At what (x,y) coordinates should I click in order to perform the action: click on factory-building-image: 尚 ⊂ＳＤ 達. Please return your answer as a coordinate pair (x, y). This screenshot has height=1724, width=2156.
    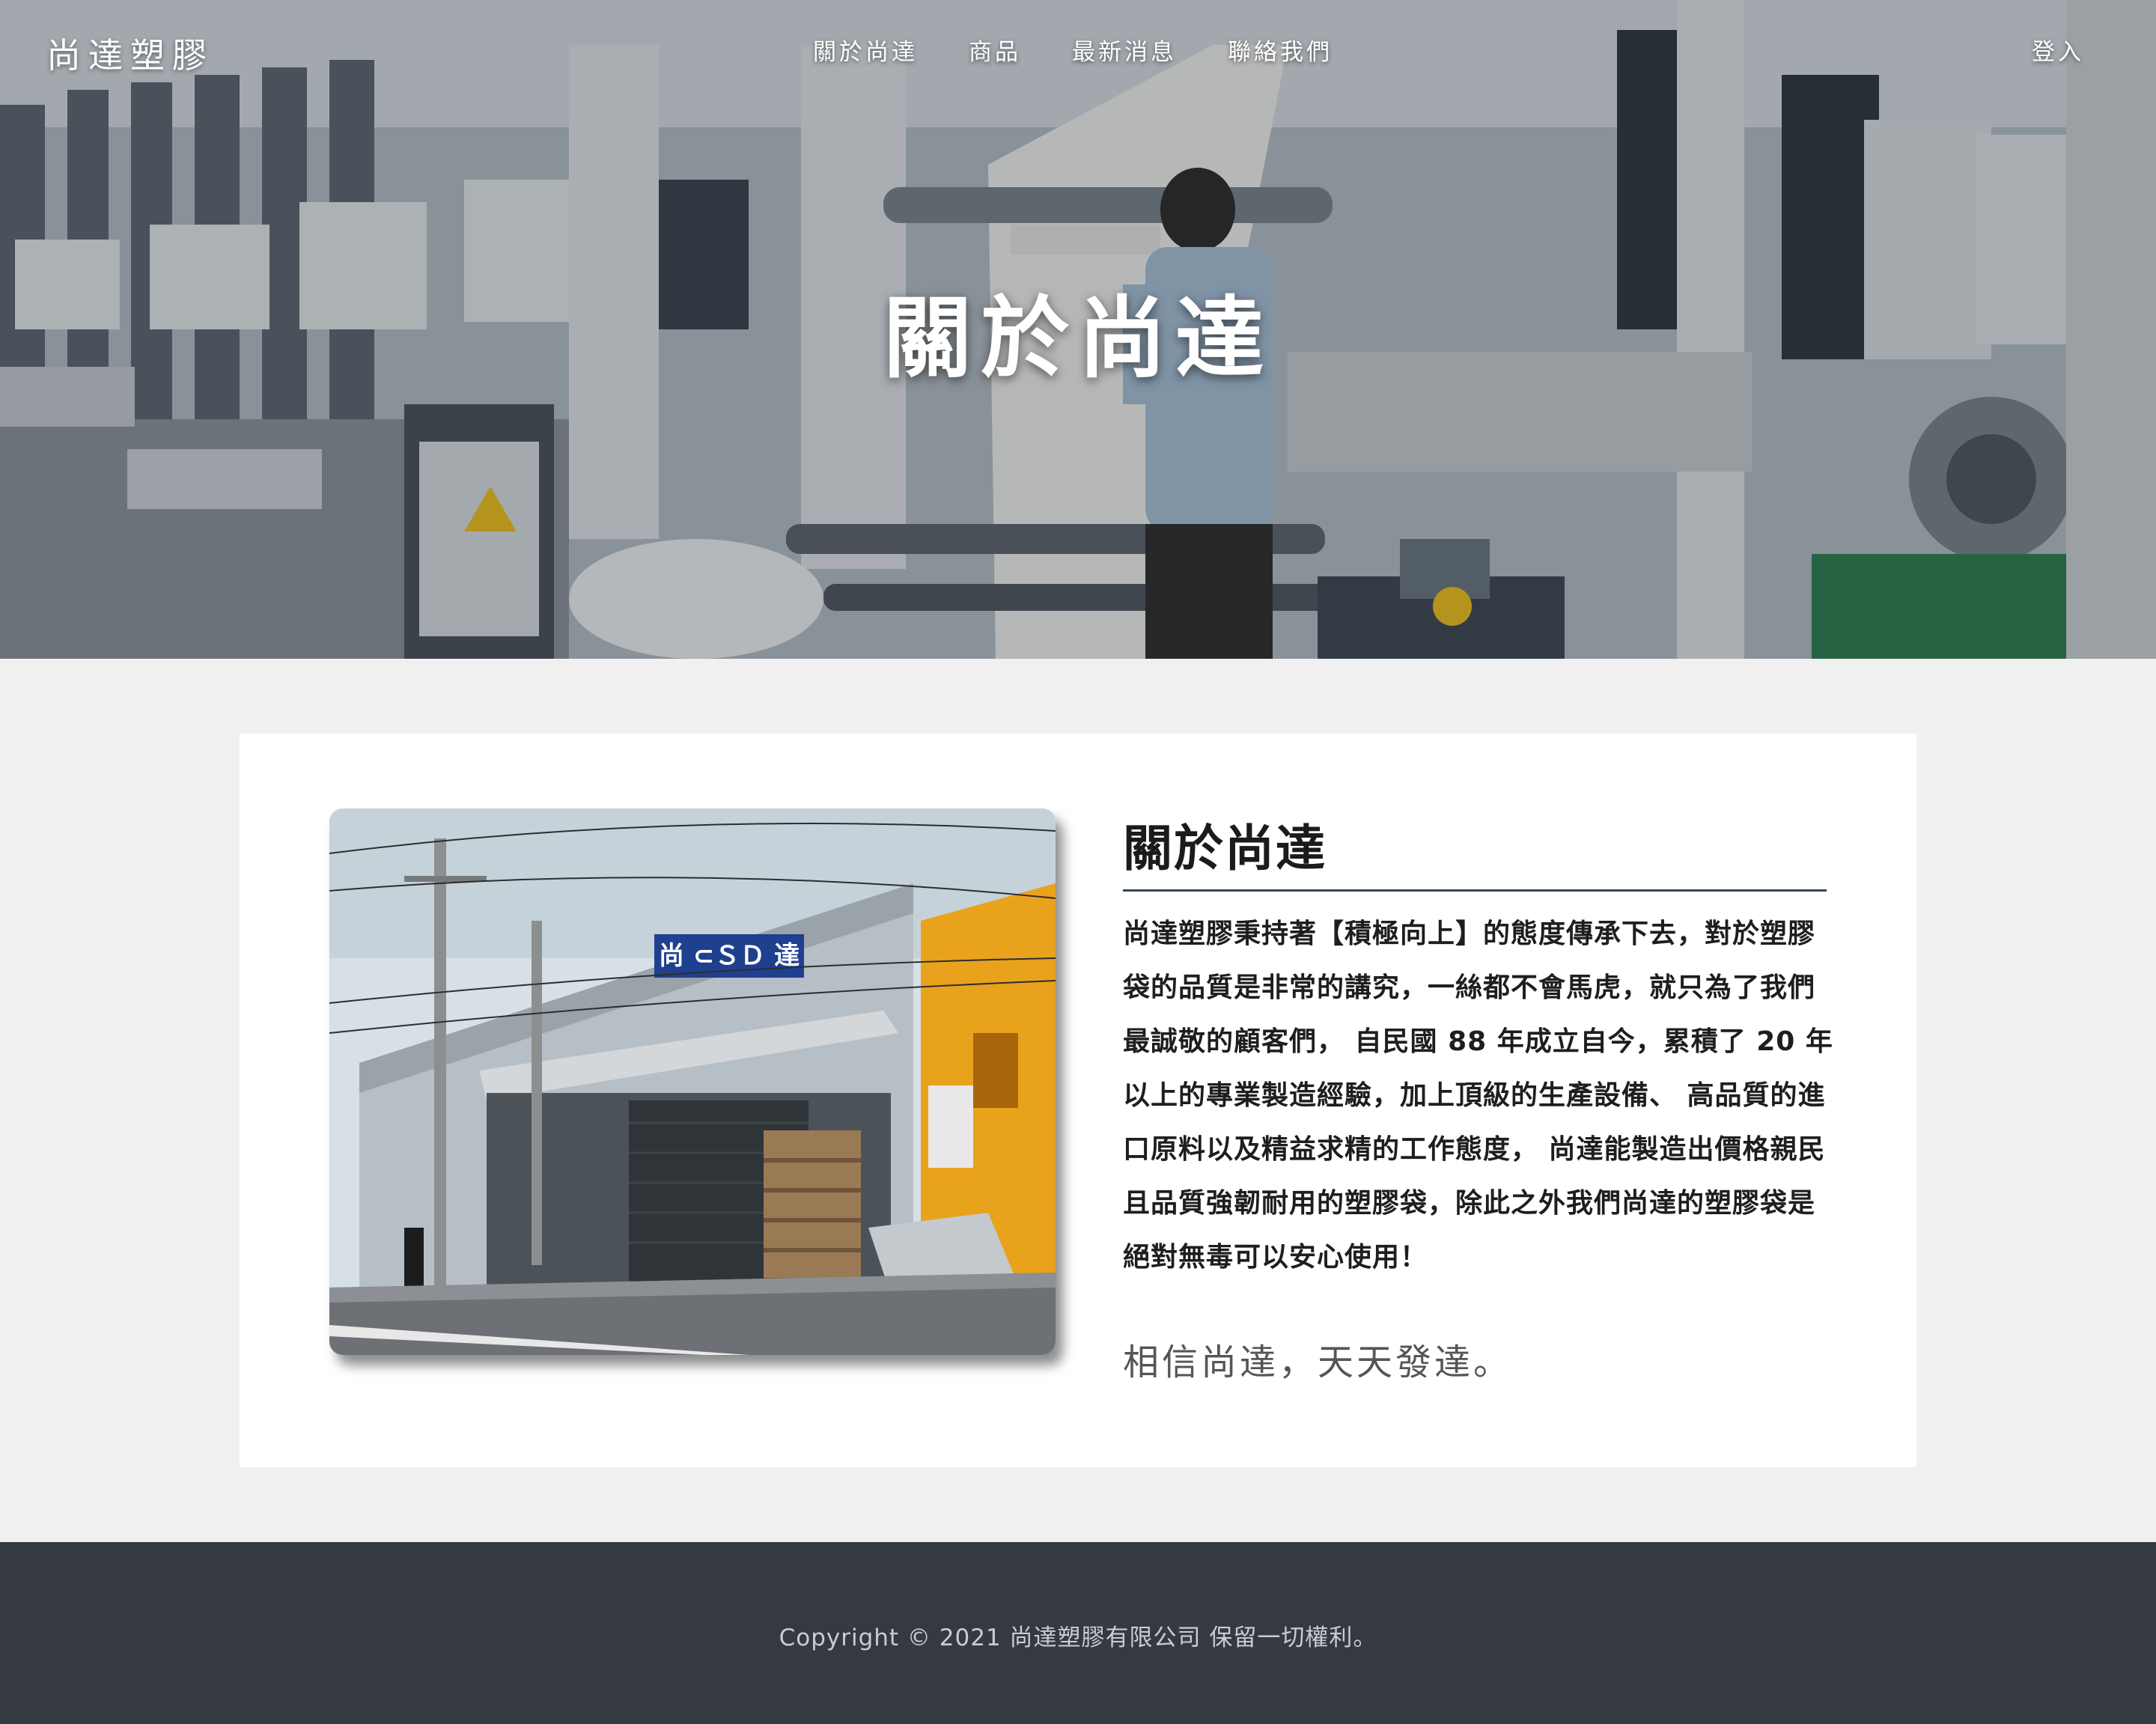
    Looking at the image, I should click on (692, 1081).